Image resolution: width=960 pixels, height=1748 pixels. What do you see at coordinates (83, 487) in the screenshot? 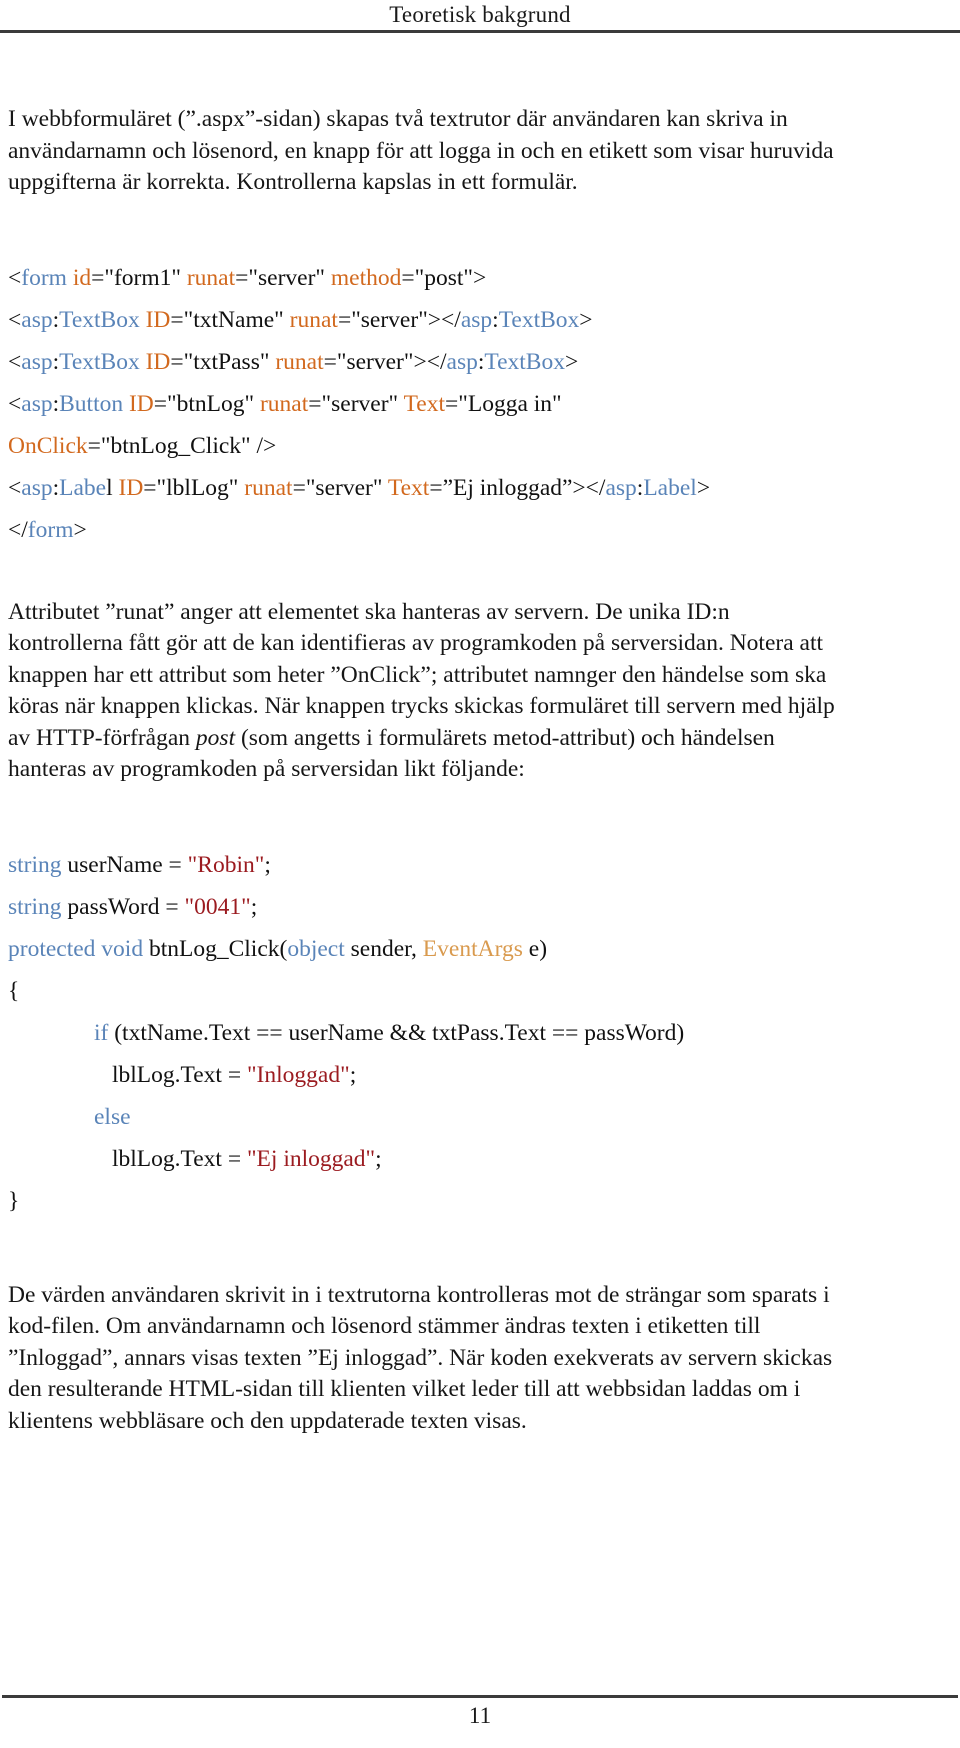
I see `code-token: Labe` at bounding box center [83, 487].